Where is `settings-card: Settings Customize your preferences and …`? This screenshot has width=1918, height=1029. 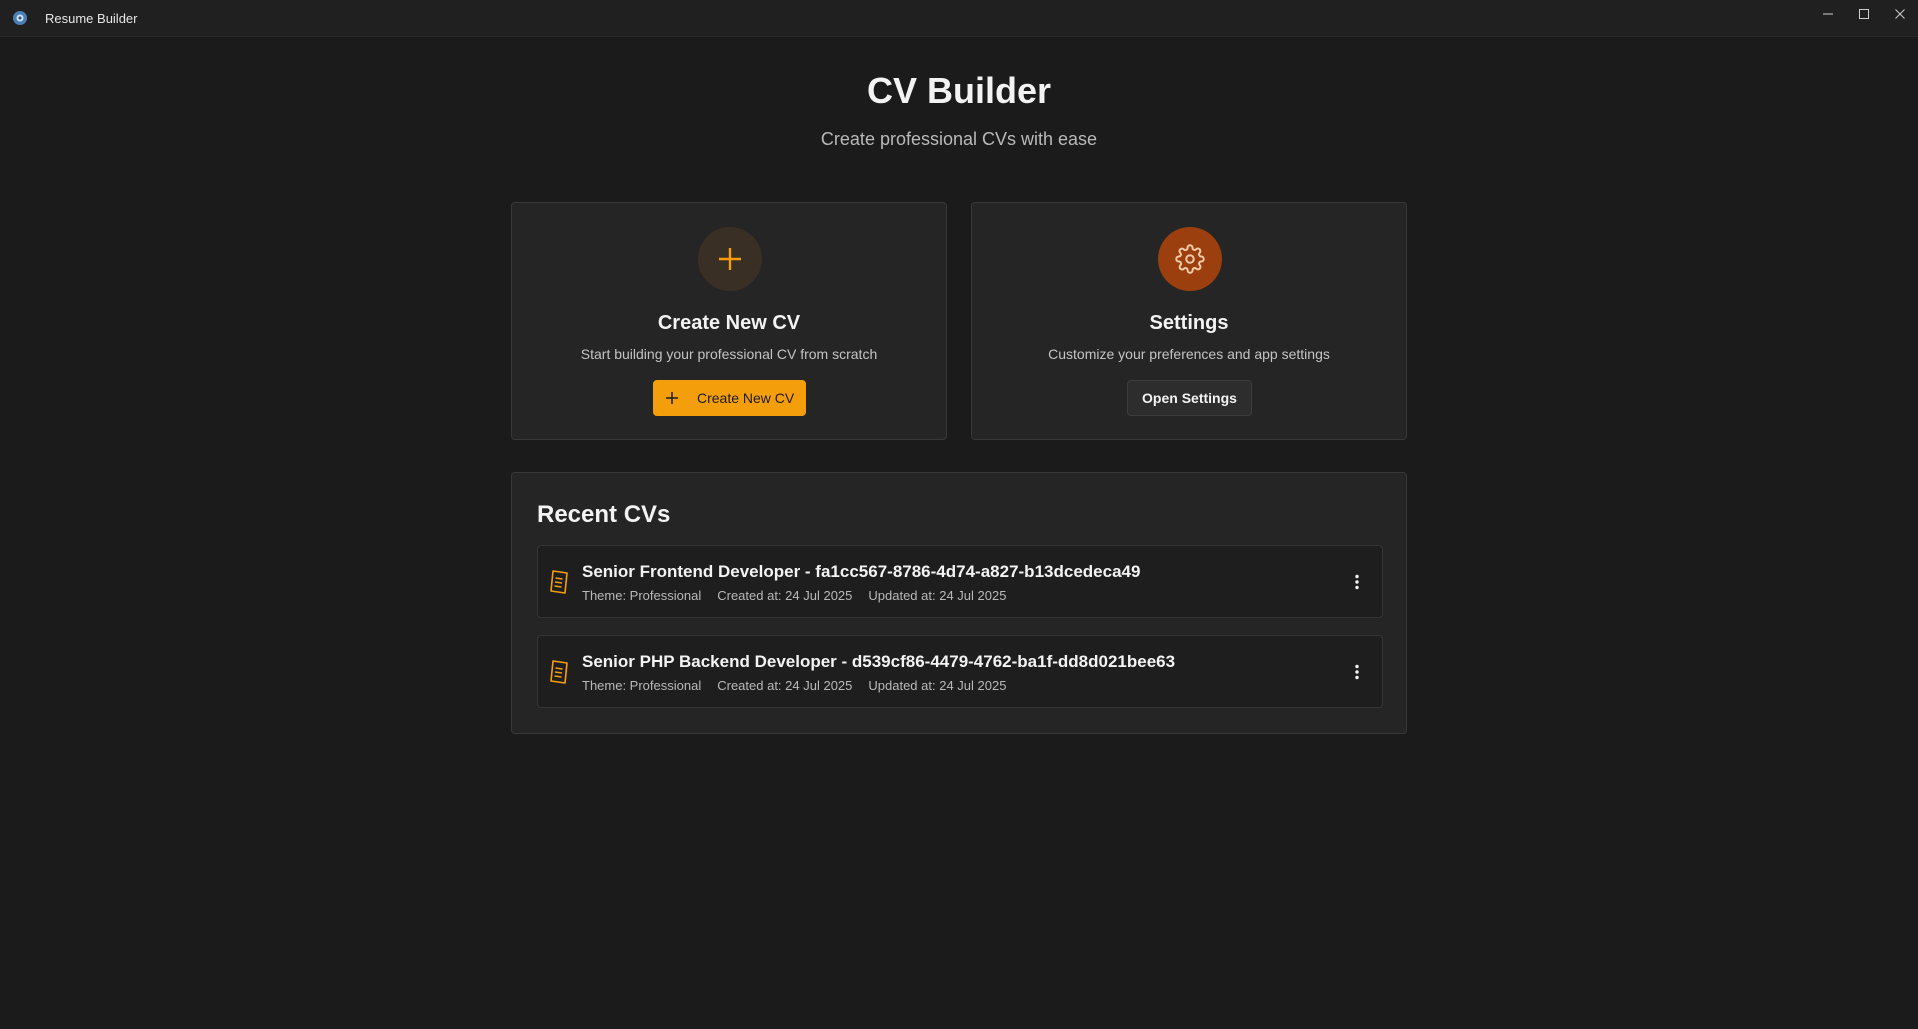 settings-card: Settings Customize your preferences and … is located at coordinates (1189, 321).